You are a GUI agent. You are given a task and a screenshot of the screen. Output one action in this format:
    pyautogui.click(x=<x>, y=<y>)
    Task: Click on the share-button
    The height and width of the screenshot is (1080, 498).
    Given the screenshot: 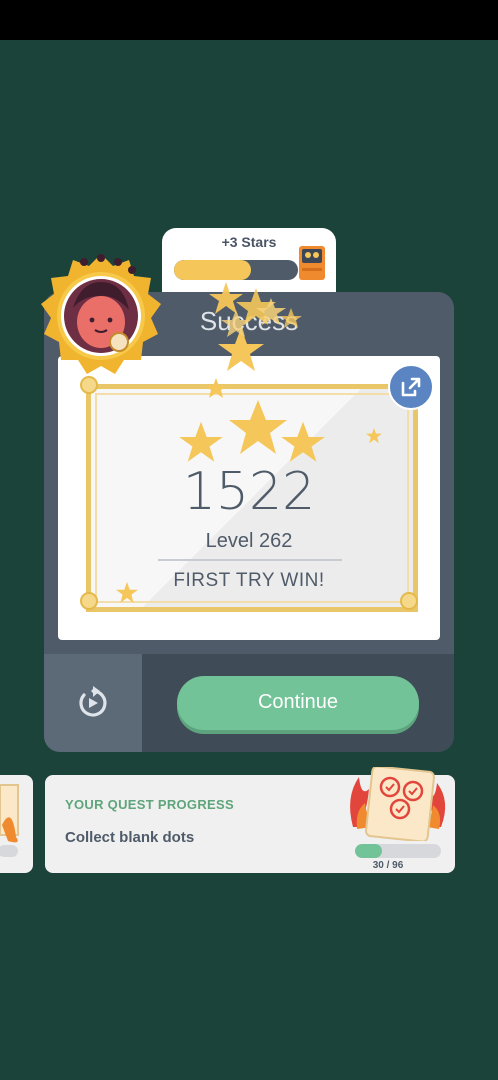 What is the action you would take?
    pyautogui.click(x=411, y=387)
    